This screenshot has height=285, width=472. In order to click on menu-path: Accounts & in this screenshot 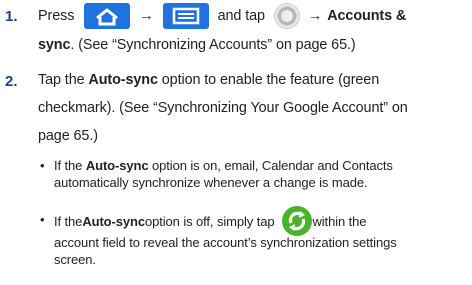, I will do `click(367, 16)`.